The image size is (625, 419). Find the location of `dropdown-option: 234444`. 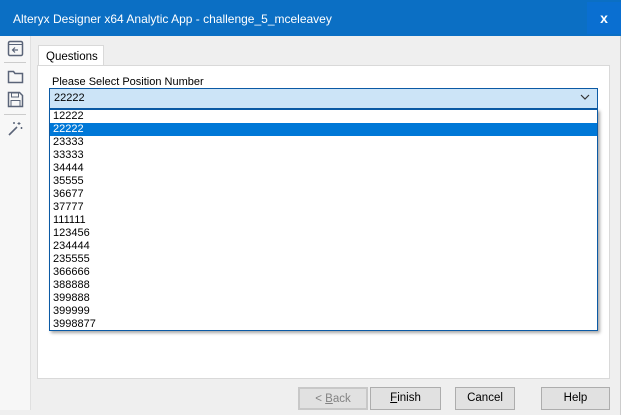

dropdown-option: 234444 is located at coordinates (323, 246).